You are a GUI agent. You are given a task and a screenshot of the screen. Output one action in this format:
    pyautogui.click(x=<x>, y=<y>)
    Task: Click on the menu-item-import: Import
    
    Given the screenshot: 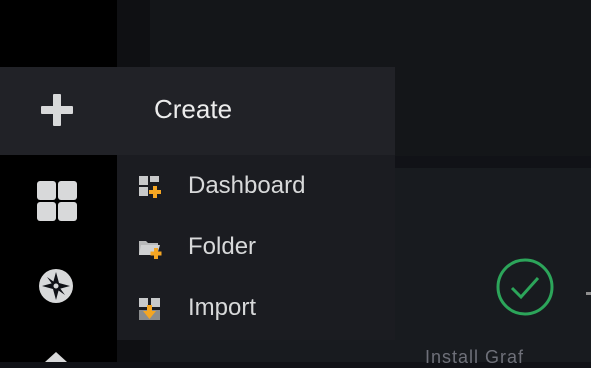 What is the action you would take?
    pyautogui.click(x=256, y=308)
    